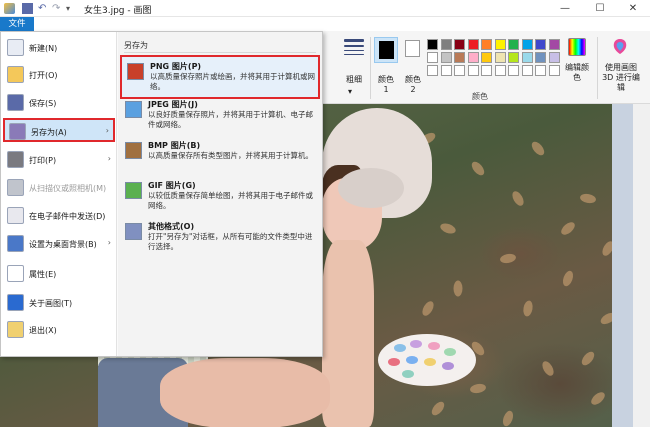  Describe the element at coordinates (15, 273) in the screenshot. I see `checkmark-icon` at that location.